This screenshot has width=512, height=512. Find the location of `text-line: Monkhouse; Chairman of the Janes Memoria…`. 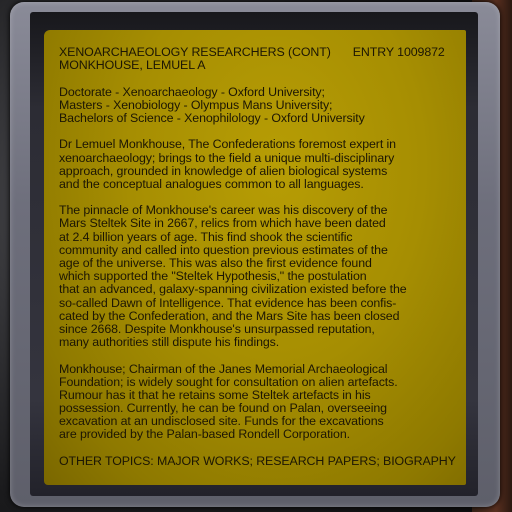

text-line: Monkhouse; Chairman of the Janes Memoria… is located at coordinates (223, 368).